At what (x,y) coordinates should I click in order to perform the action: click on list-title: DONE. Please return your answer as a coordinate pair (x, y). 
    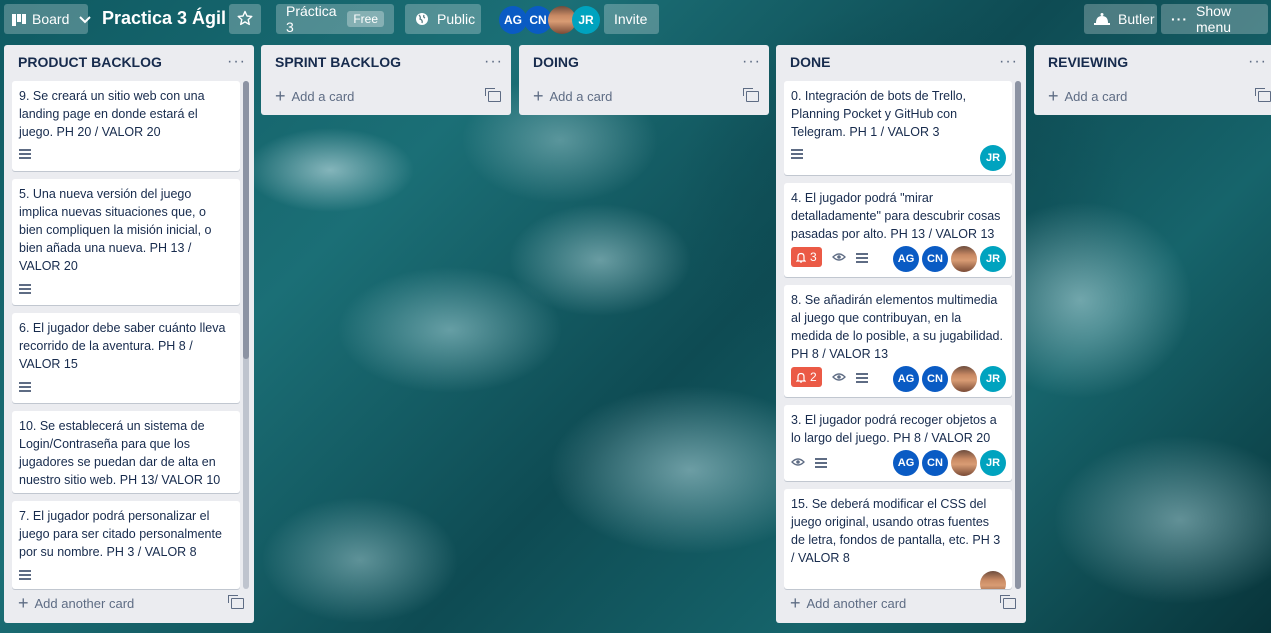
    Looking at the image, I should click on (894, 62).